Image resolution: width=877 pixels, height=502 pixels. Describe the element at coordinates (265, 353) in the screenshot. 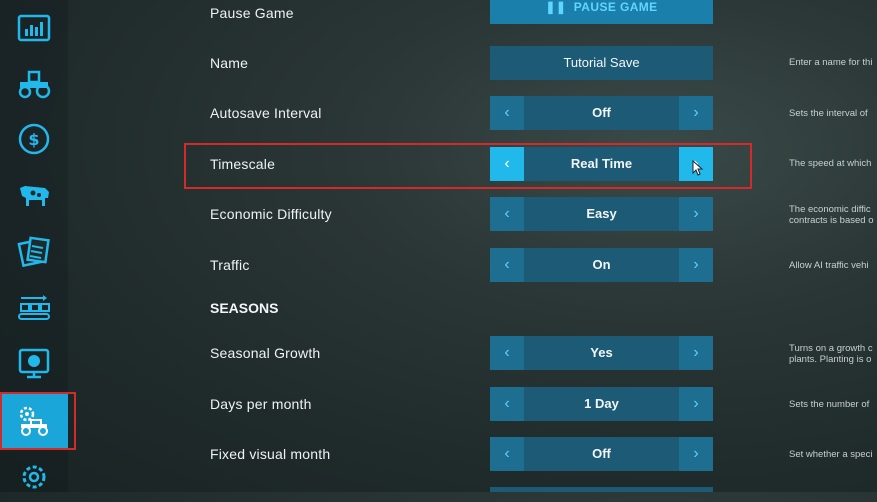

I see `seasonal-growth-label: Seasonal Growth` at that location.